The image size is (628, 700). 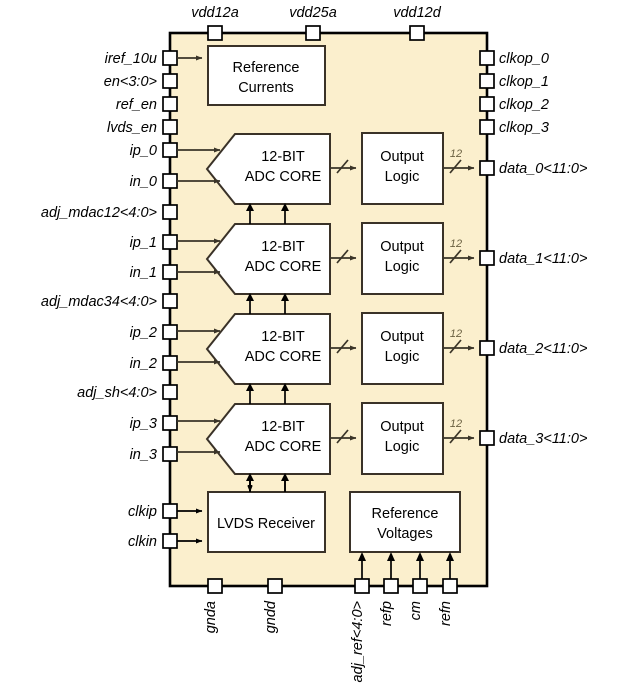 I want to click on pin-label-ip-1: ip_1, so click(x=143, y=243).